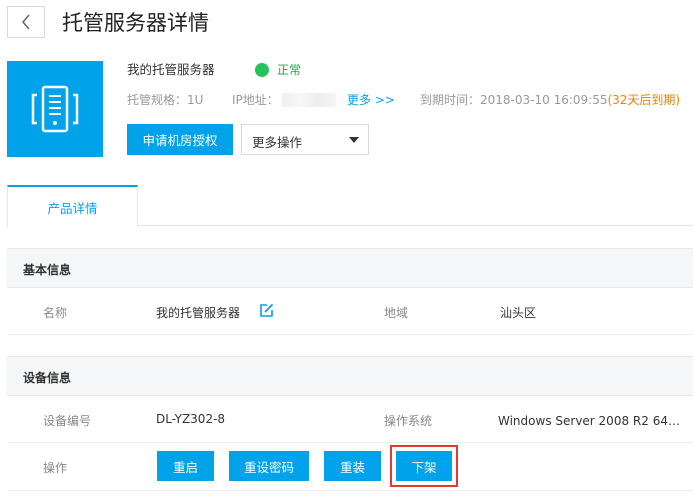  Describe the element at coordinates (350, 311) in the screenshot. I see `basic-info-row: 名称 我的托管服务器 地域 汕头区` at that location.